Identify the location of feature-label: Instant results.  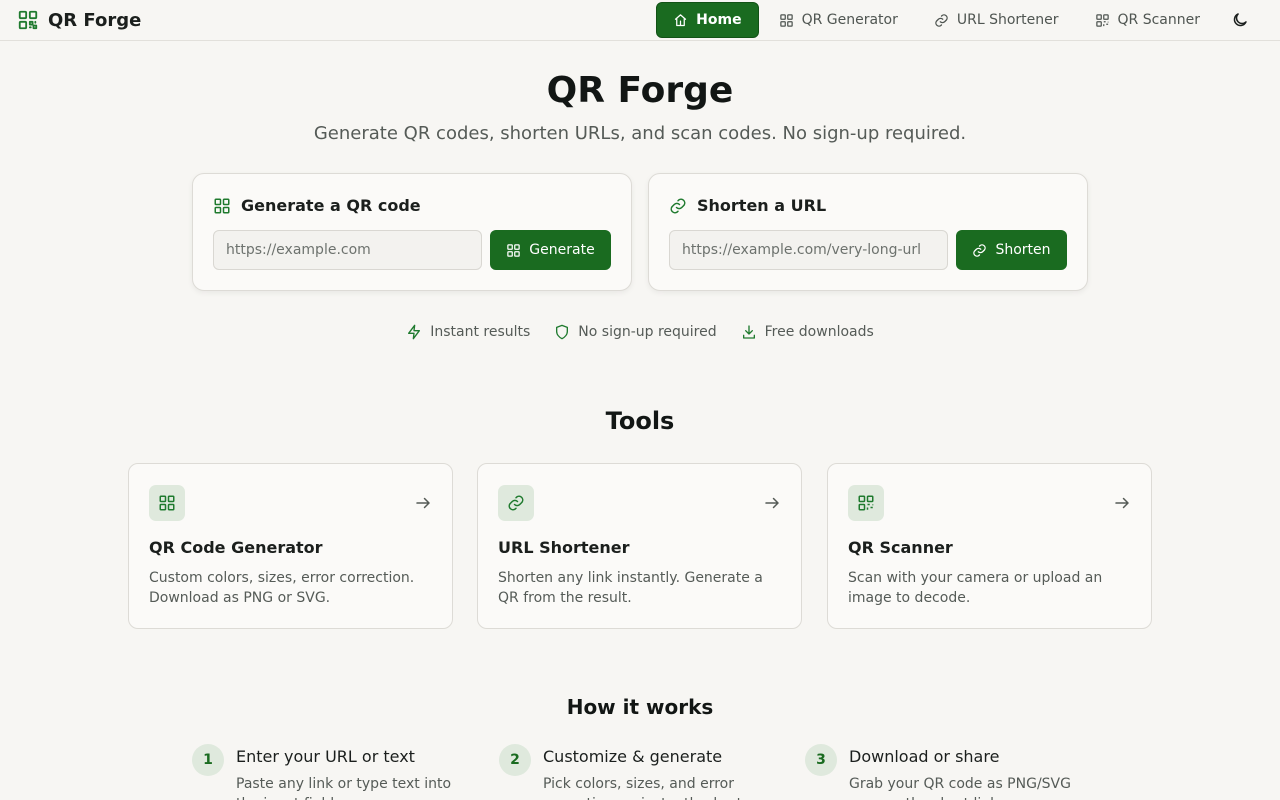
(480, 332).